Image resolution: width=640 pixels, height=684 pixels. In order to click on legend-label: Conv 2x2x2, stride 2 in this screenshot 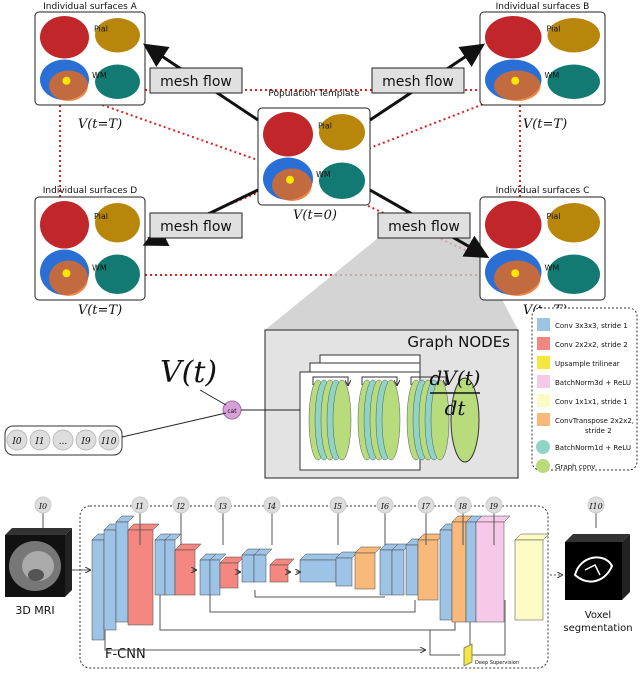, I will do `click(591, 345)`.